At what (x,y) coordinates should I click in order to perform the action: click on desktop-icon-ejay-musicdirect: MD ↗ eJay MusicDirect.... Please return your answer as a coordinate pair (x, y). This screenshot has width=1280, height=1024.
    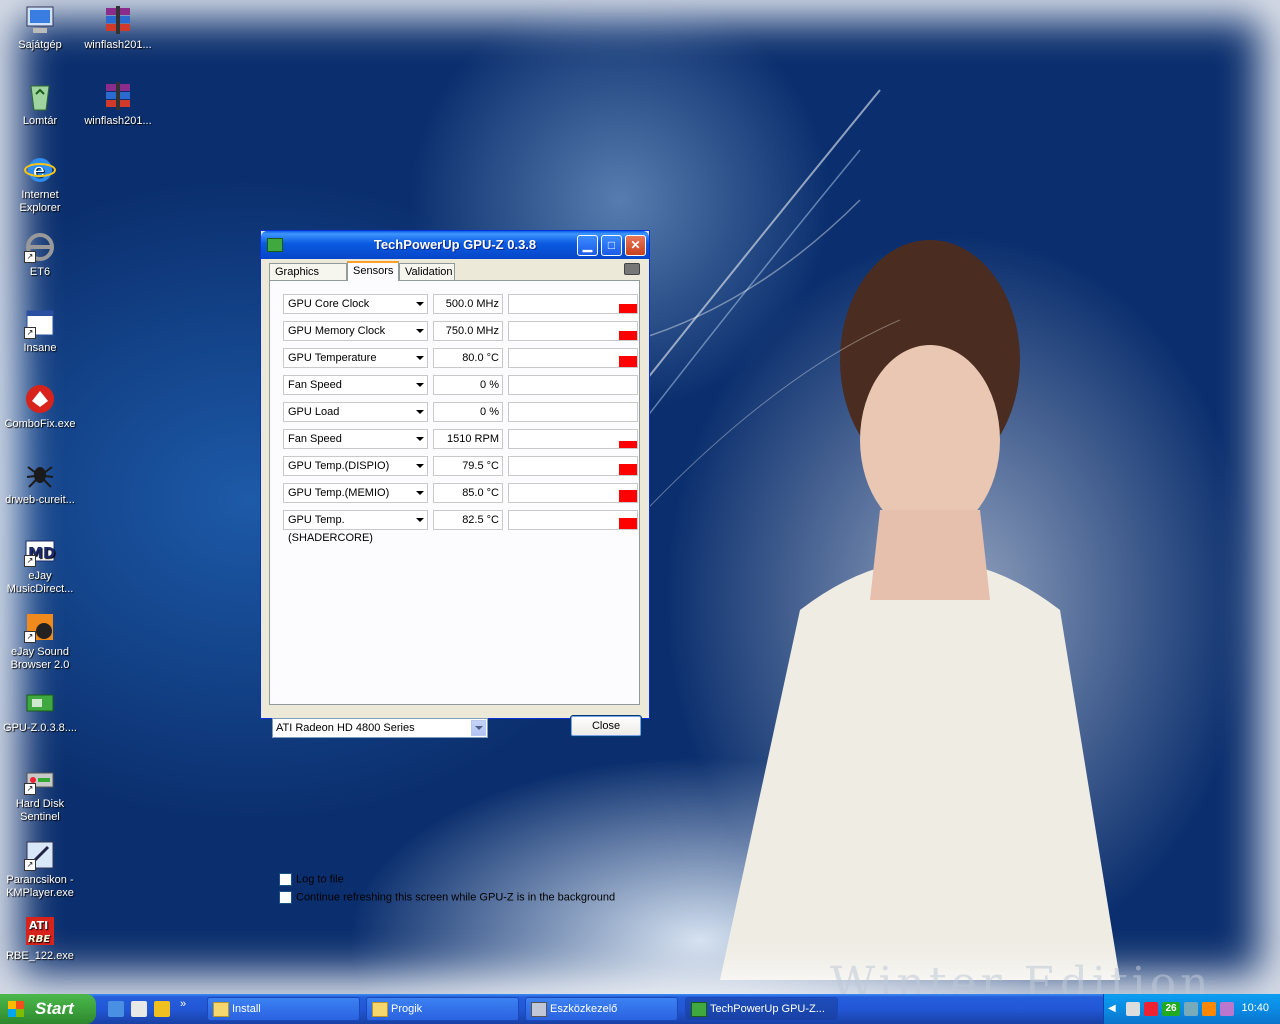
    Looking at the image, I should click on (40, 565).